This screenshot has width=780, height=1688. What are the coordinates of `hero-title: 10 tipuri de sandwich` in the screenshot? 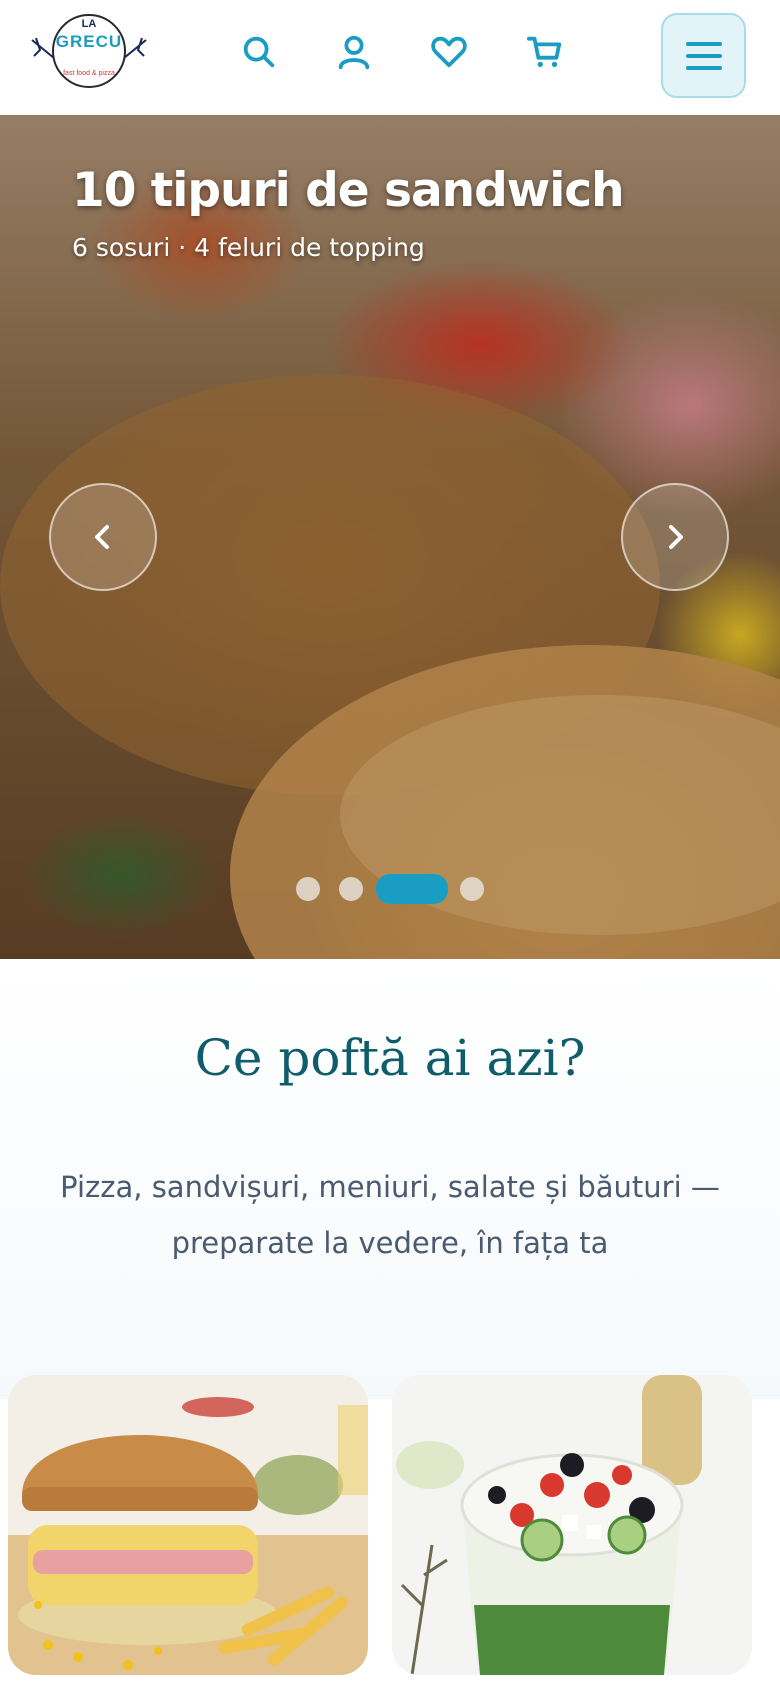 It's located at (348, 190).